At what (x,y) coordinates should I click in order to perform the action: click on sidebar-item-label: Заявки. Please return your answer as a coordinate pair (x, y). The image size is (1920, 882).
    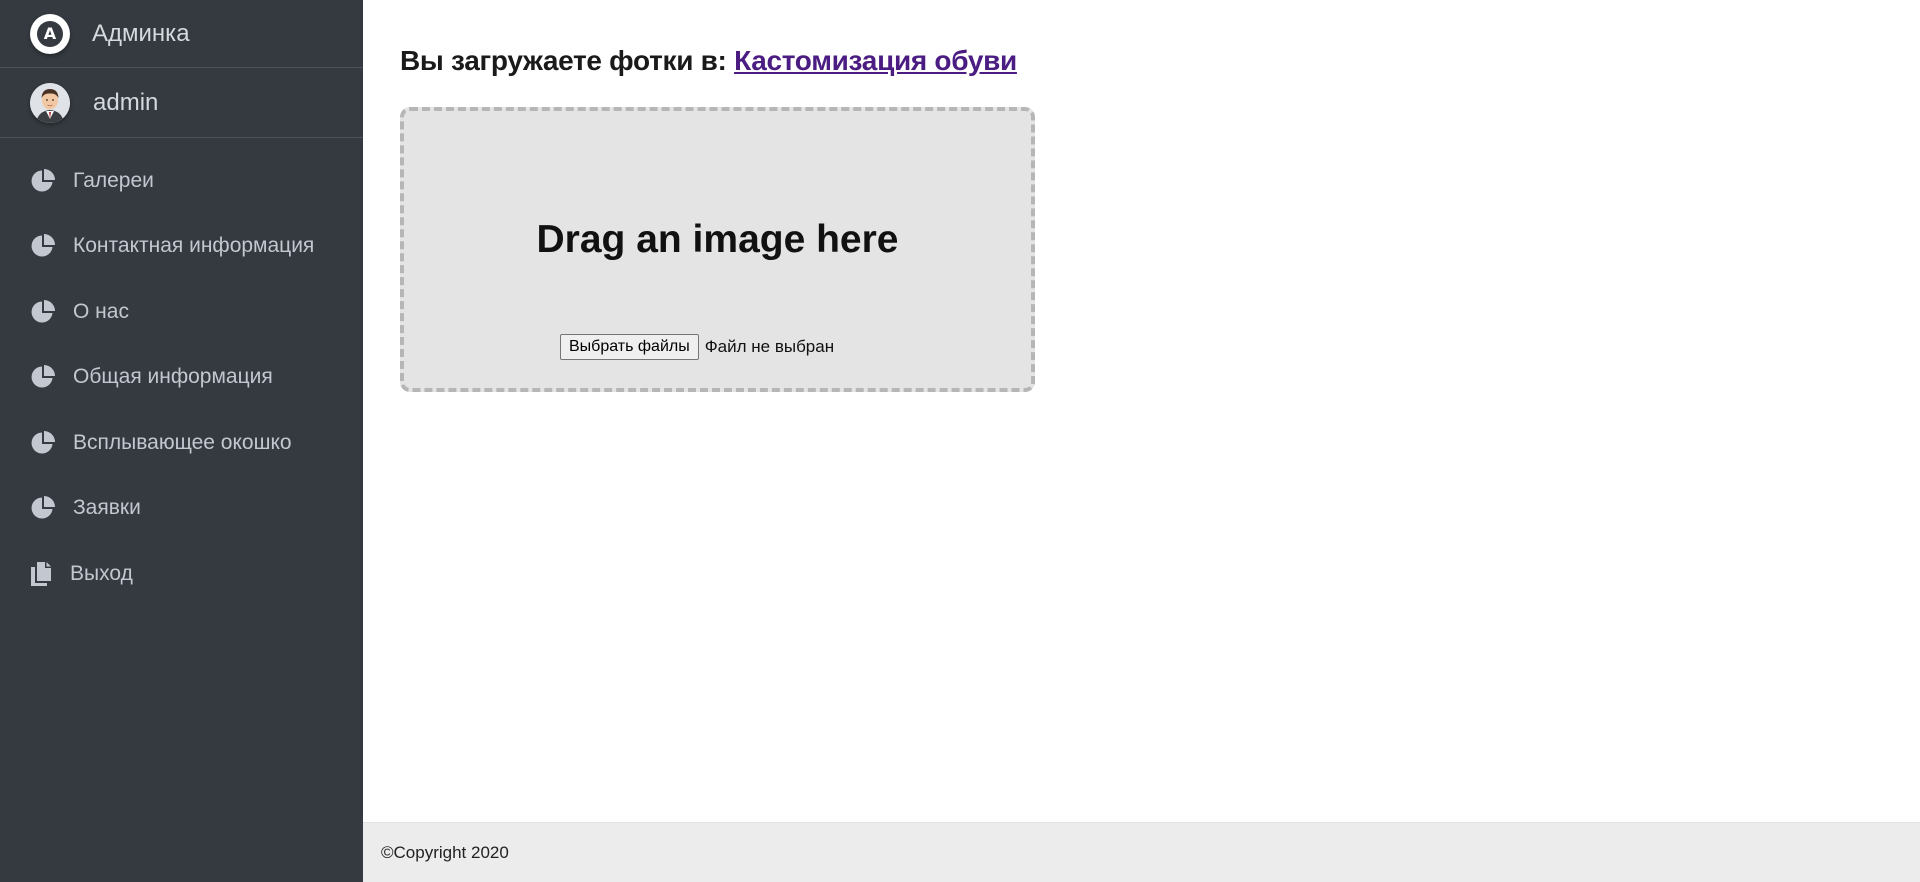
    Looking at the image, I should click on (107, 508).